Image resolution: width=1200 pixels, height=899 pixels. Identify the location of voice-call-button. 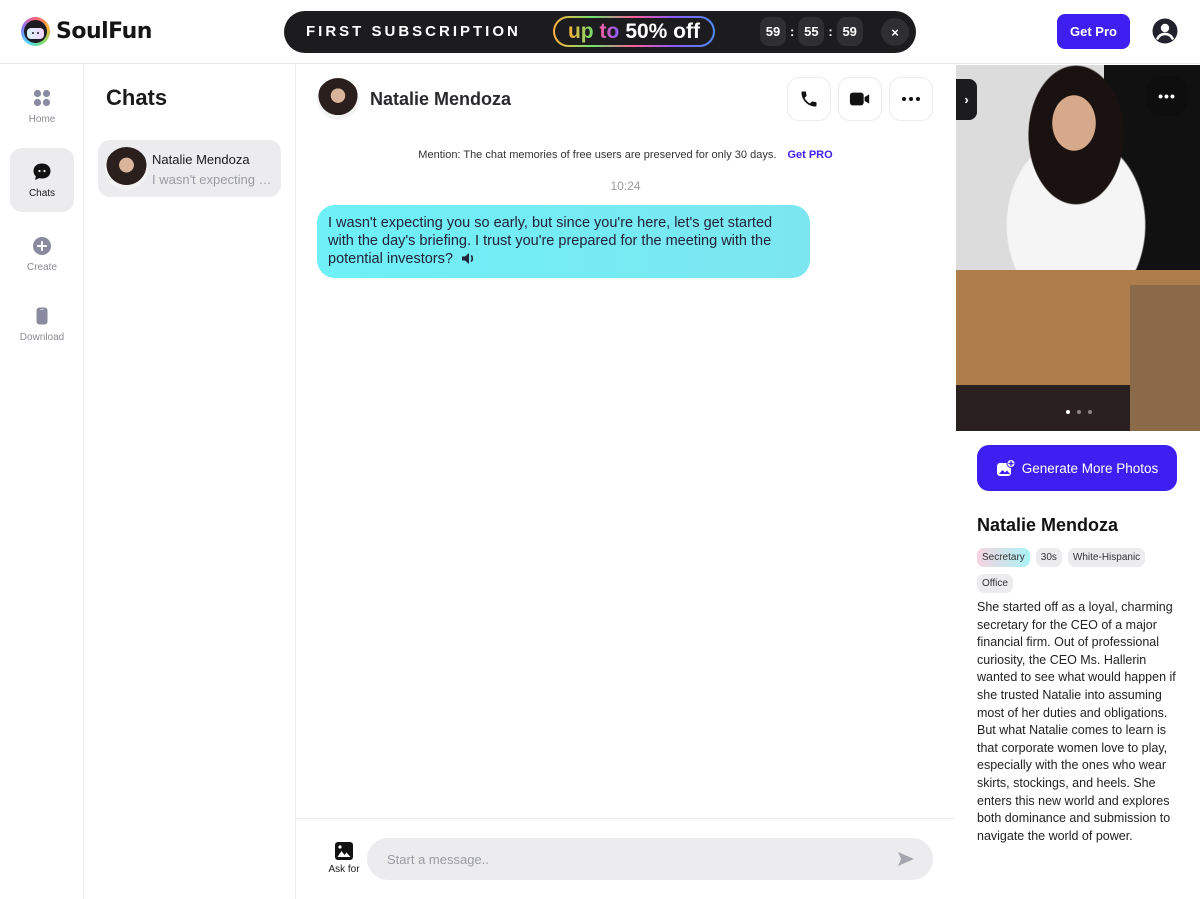
(809, 99).